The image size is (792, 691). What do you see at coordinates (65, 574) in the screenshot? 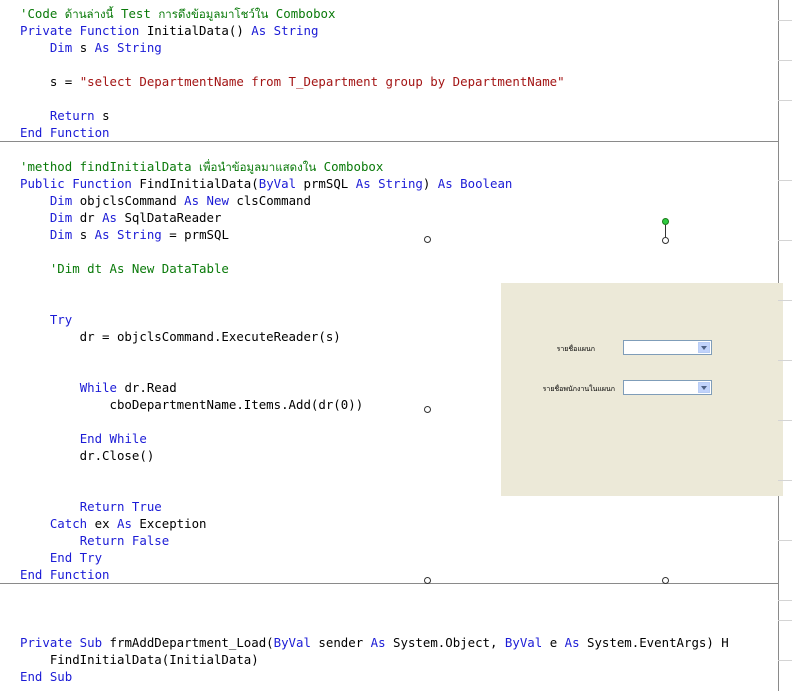
I see `code-line: End Function` at bounding box center [65, 574].